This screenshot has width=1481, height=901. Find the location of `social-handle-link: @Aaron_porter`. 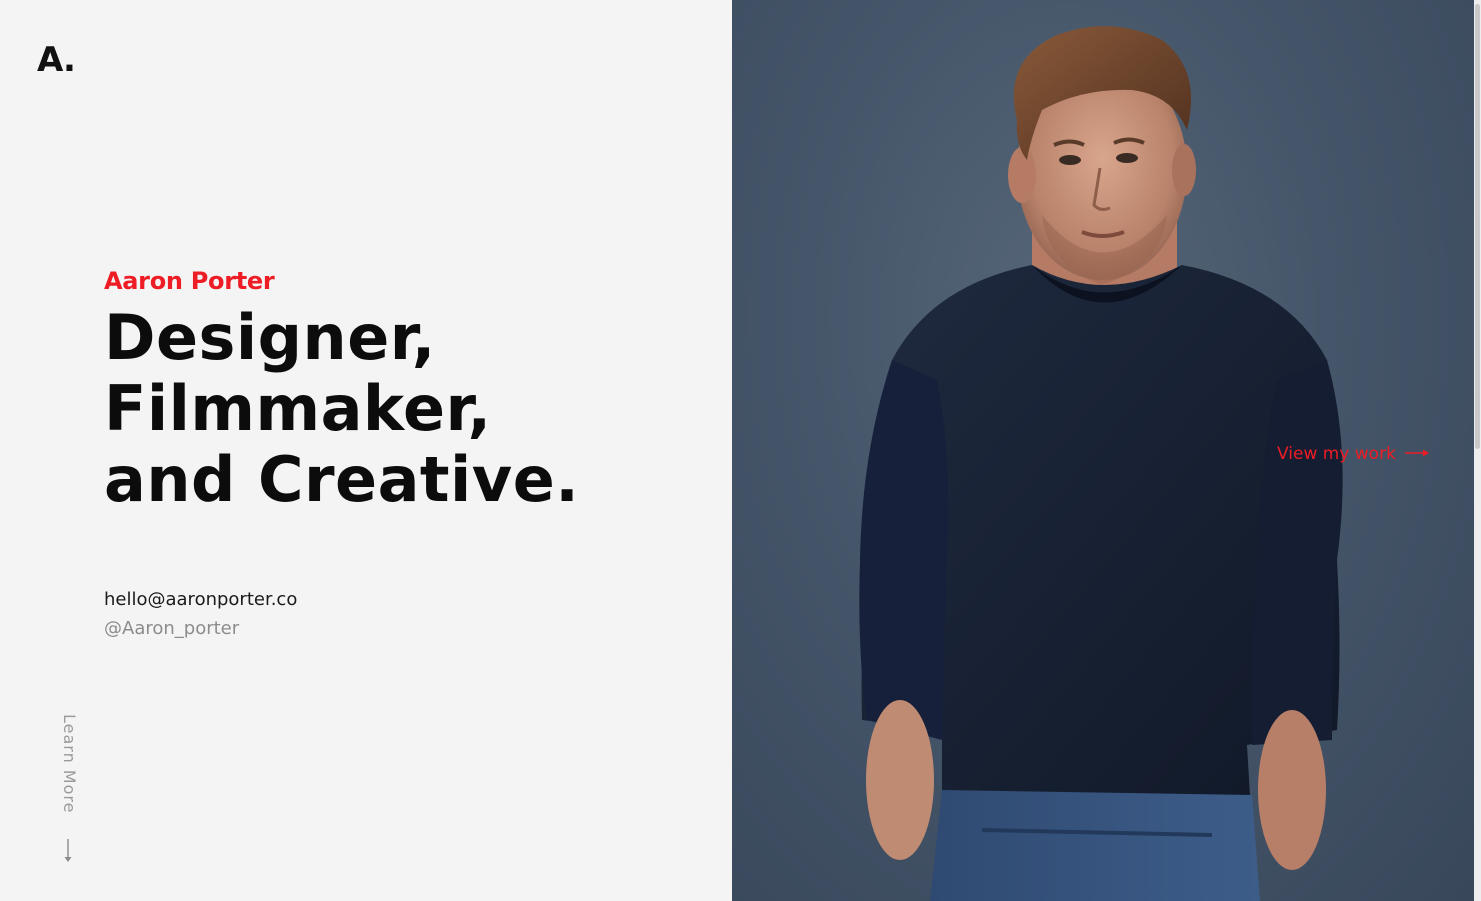

social-handle-link: @Aaron_porter is located at coordinates (200, 628).